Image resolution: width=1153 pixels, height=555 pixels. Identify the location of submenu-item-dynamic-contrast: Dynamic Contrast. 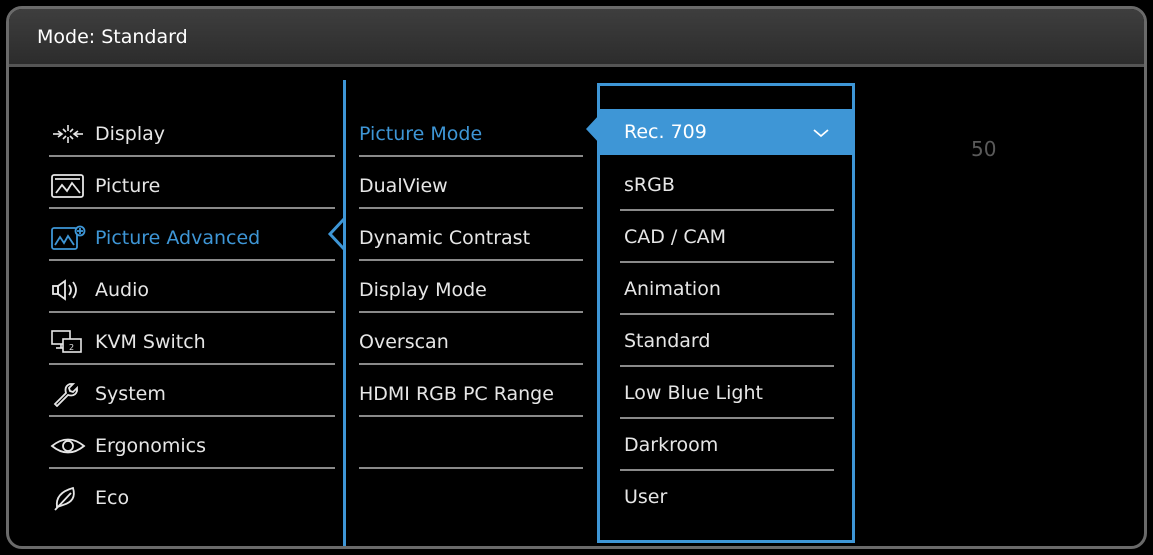
(471, 238).